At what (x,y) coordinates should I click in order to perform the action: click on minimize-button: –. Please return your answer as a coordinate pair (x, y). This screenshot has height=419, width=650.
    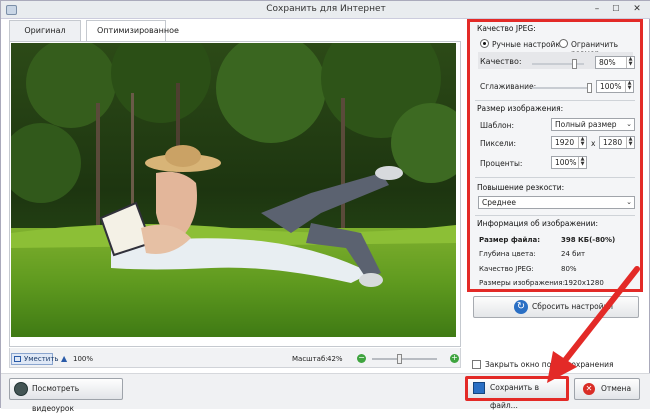
    Looking at the image, I should click on (597, 9).